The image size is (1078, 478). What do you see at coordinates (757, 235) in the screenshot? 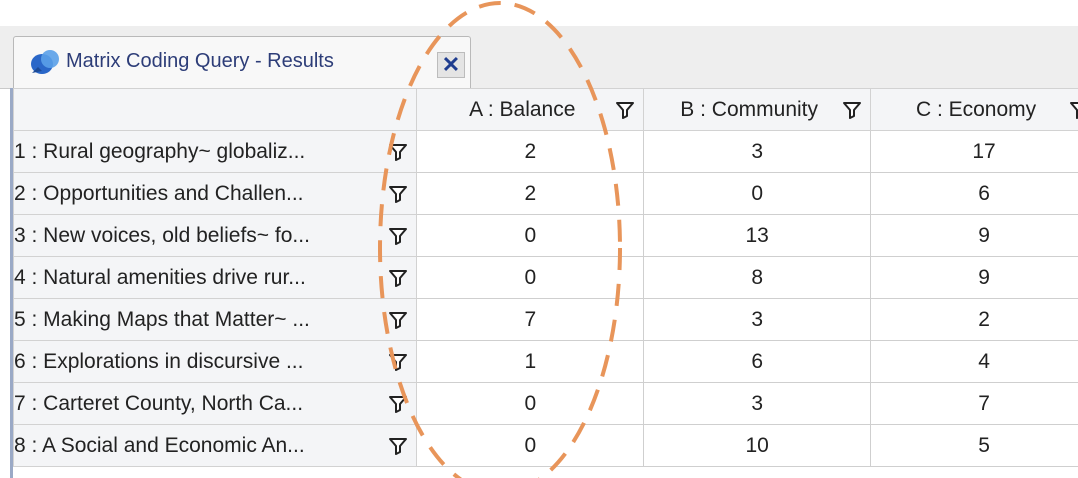
I see `matrix-cell: 13` at bounding box center [757, 235].